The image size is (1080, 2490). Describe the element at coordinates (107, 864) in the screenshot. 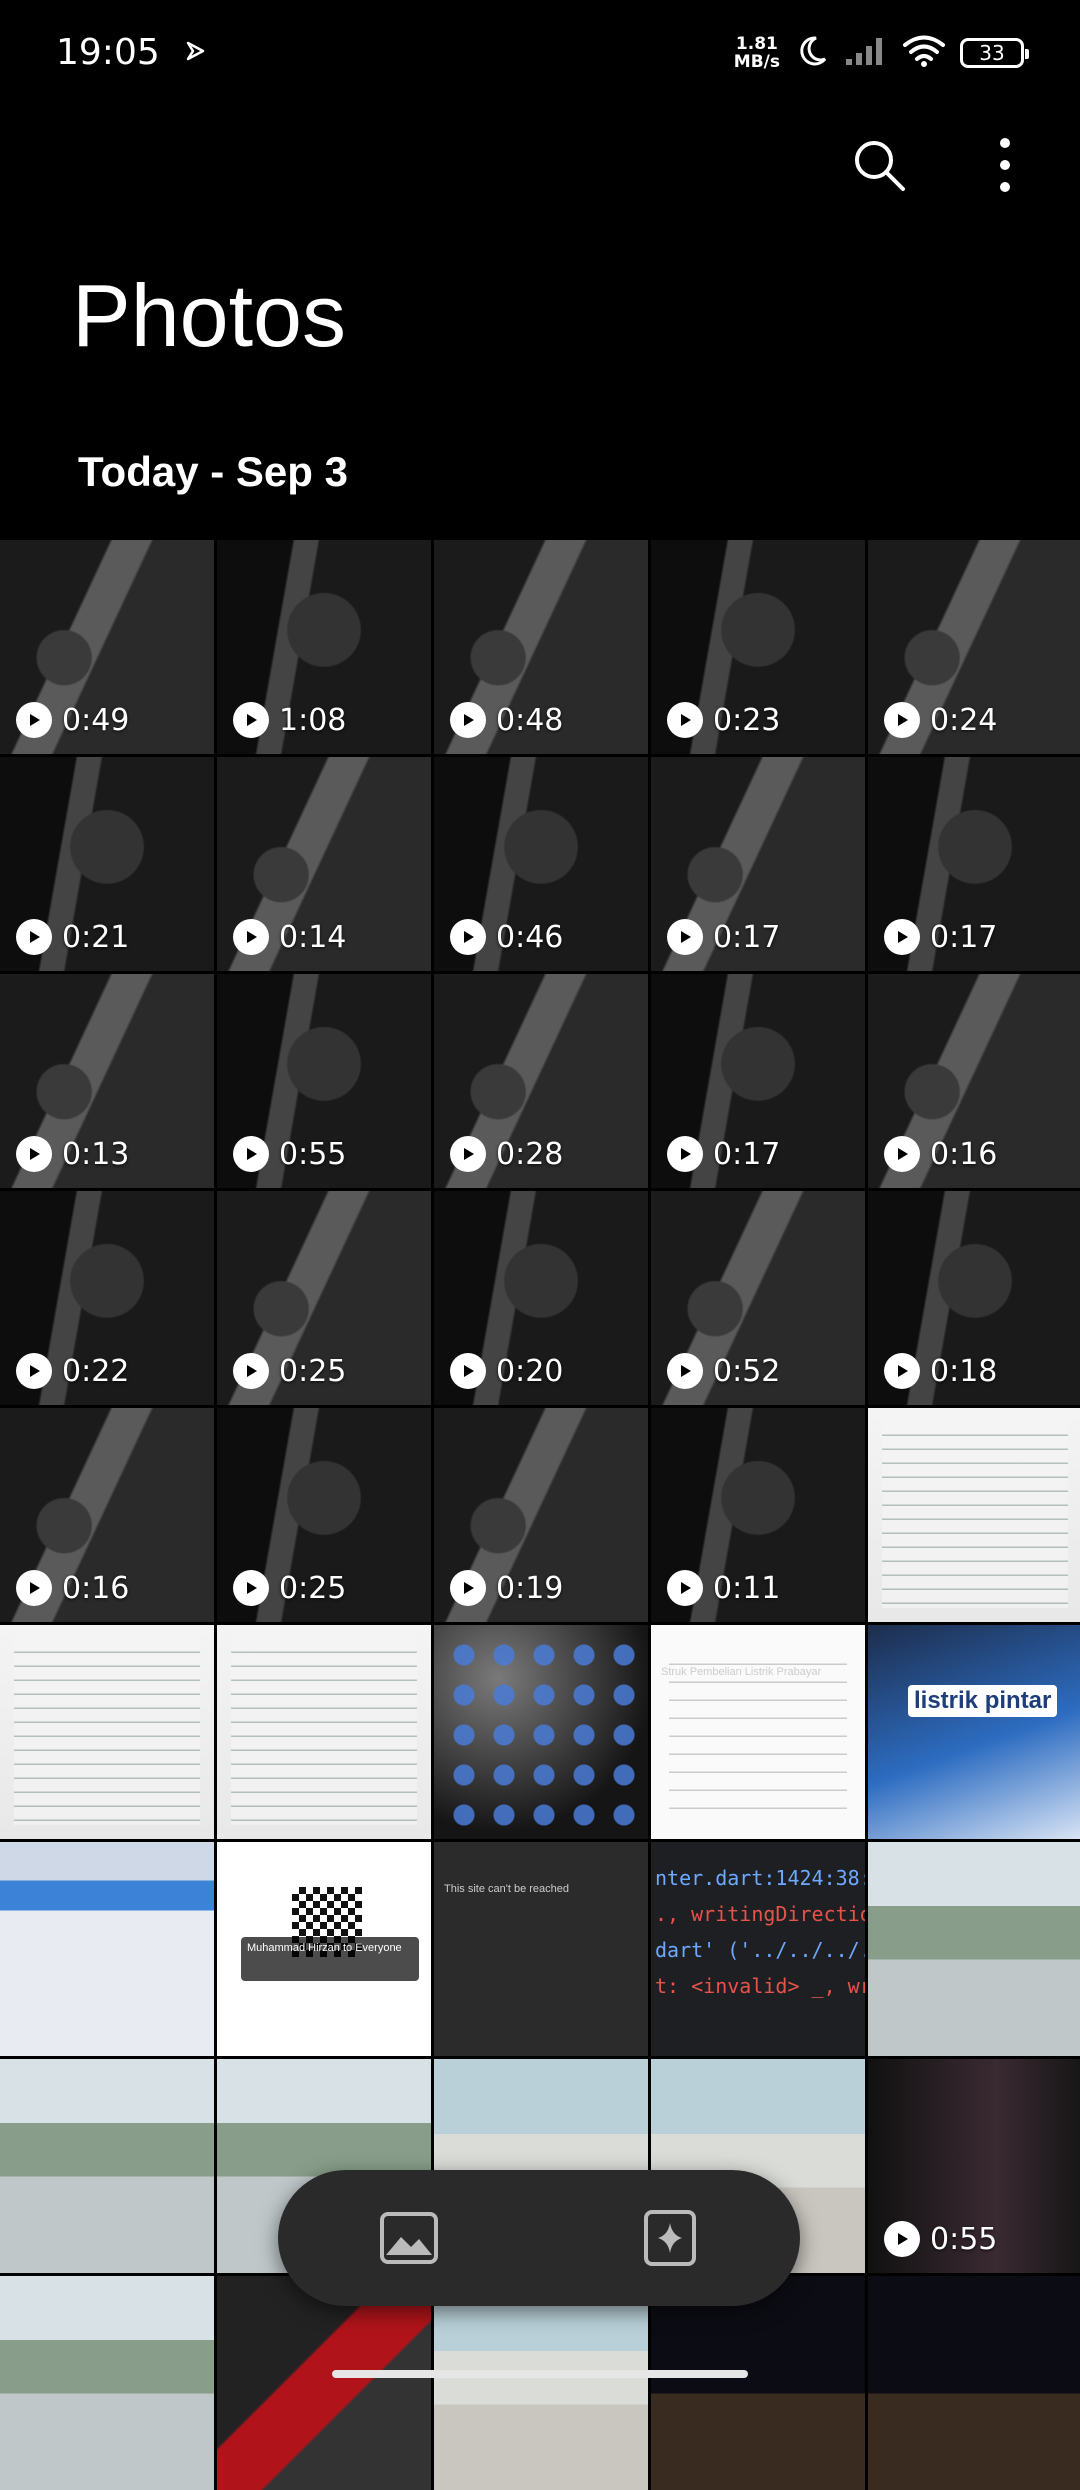

I see `video-thumbnail: 0:21` at that location.